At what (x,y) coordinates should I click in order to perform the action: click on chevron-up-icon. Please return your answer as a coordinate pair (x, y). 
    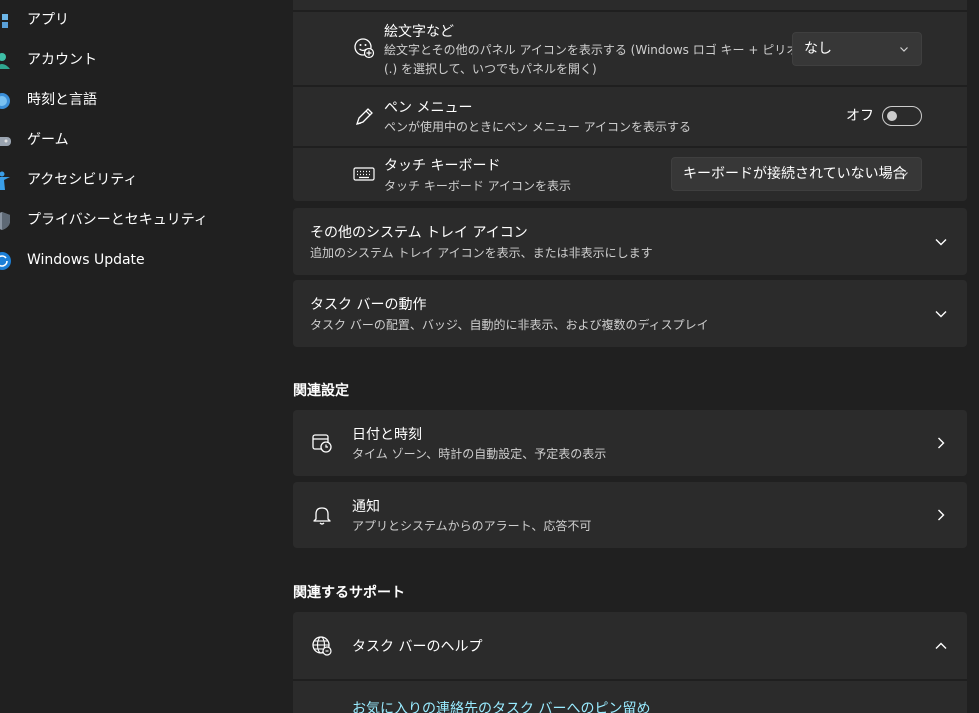
    Looking at the image, I should click on (941, 646).